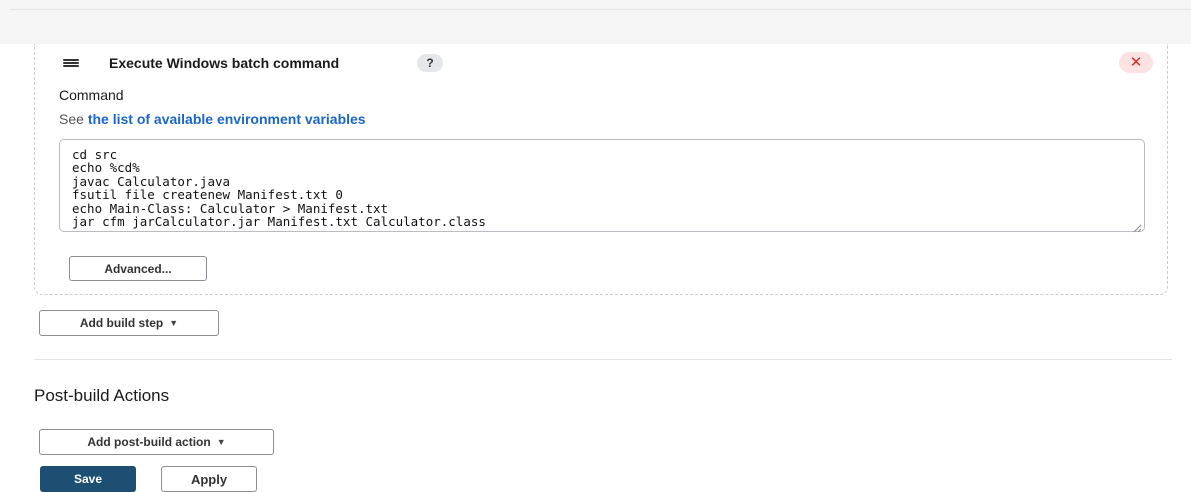 This screenshot has height=492, width=1191. I want to click on top-divider, so click(600, 9).